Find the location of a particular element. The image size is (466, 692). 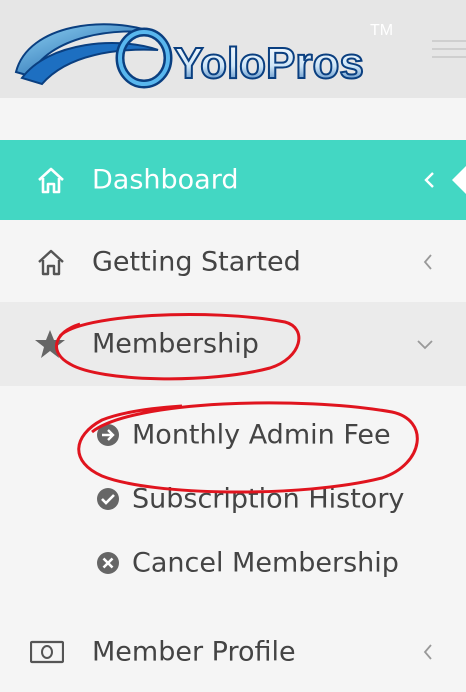

submenu-item-monthly-admin-fee: Monthly Admin Fee is located at coordinates (233, 435).